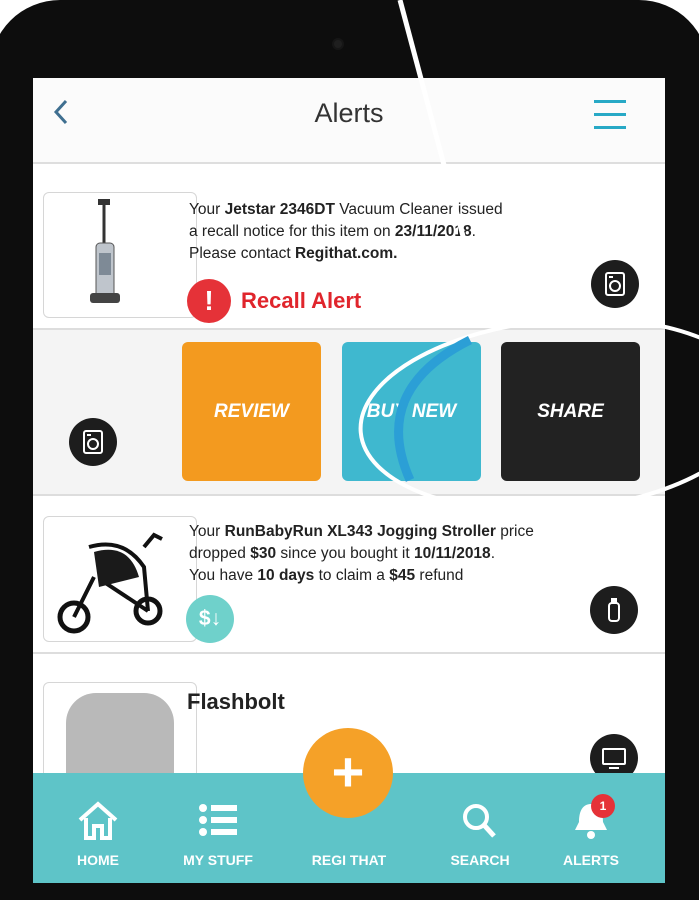  What do you see at coordinates (210, 619) in the screenshot?
I see `price-drop-icon: $↓` at bounding box center [210, 619].